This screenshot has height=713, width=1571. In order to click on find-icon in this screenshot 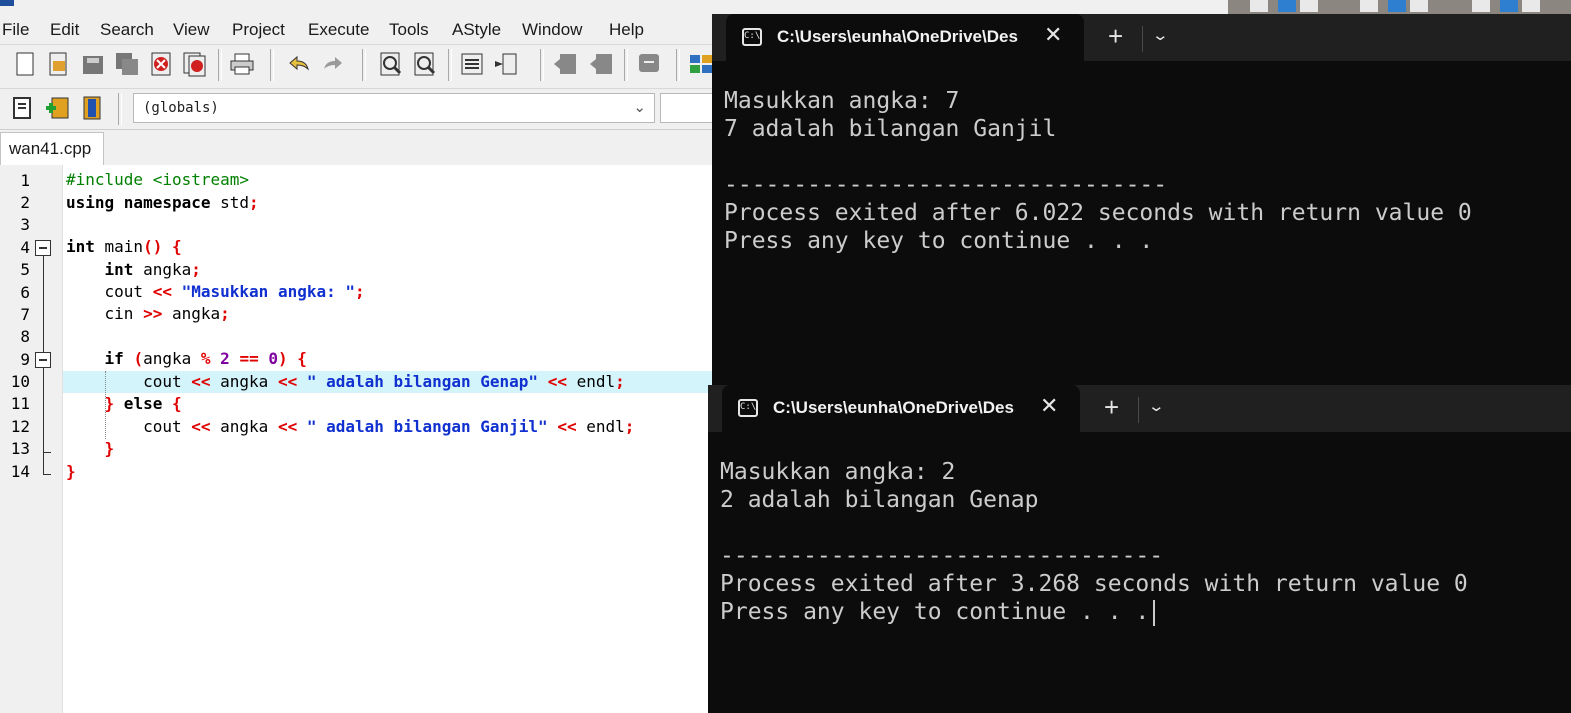, I will do `click(391, 64)`.